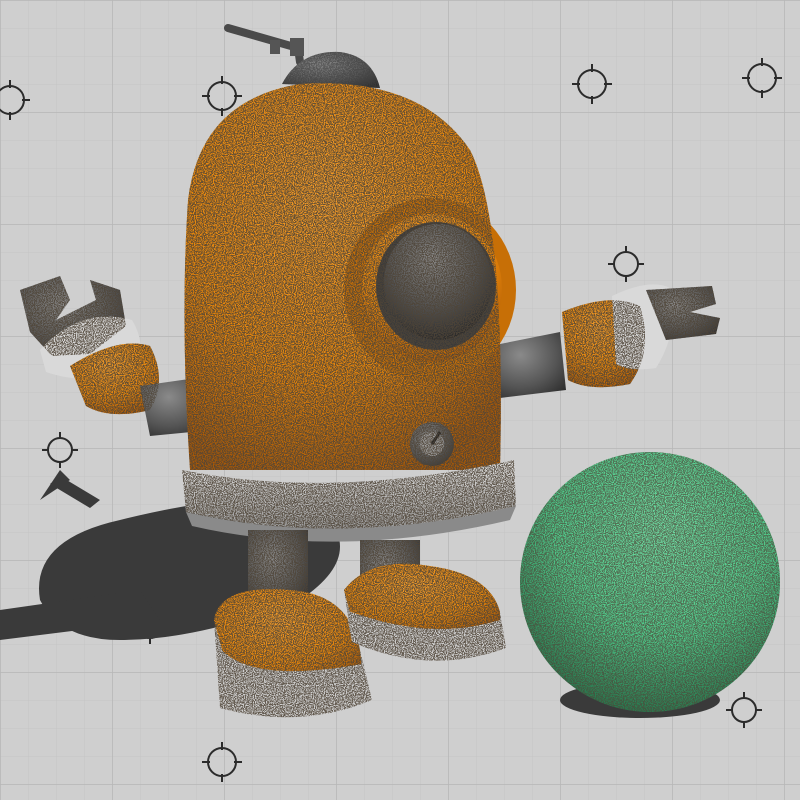  Describe the element at coordinates (650, 582) in the screenshot. I see `green-sphere` at that location.